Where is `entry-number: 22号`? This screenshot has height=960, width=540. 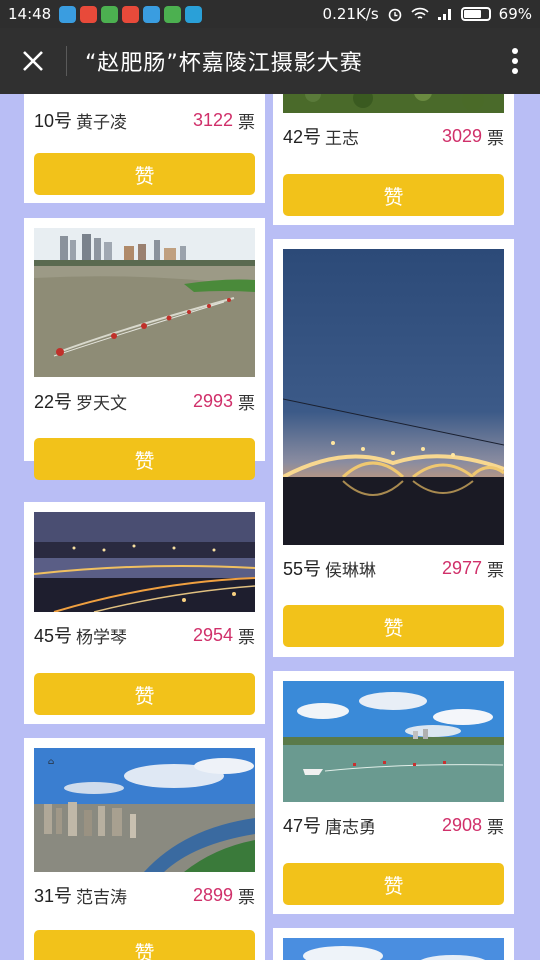
entry-number: 22号 is located at coordinates (53, 402).